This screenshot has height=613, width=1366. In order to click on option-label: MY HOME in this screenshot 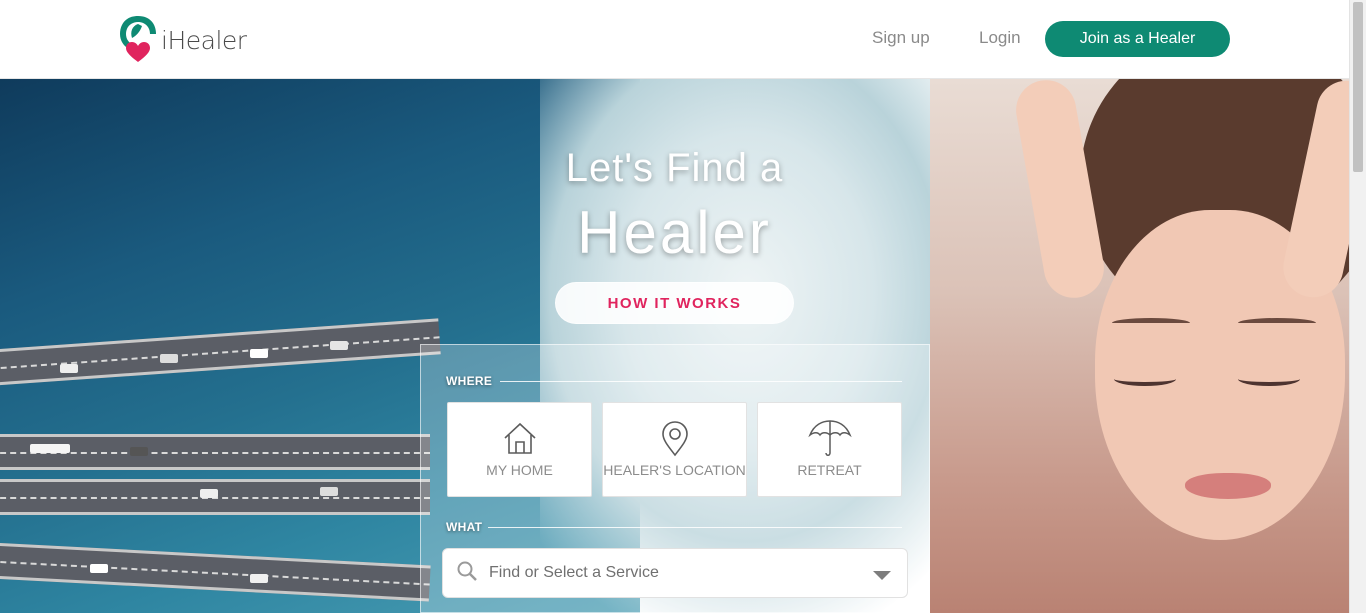, I will do `click(519, 470)`.